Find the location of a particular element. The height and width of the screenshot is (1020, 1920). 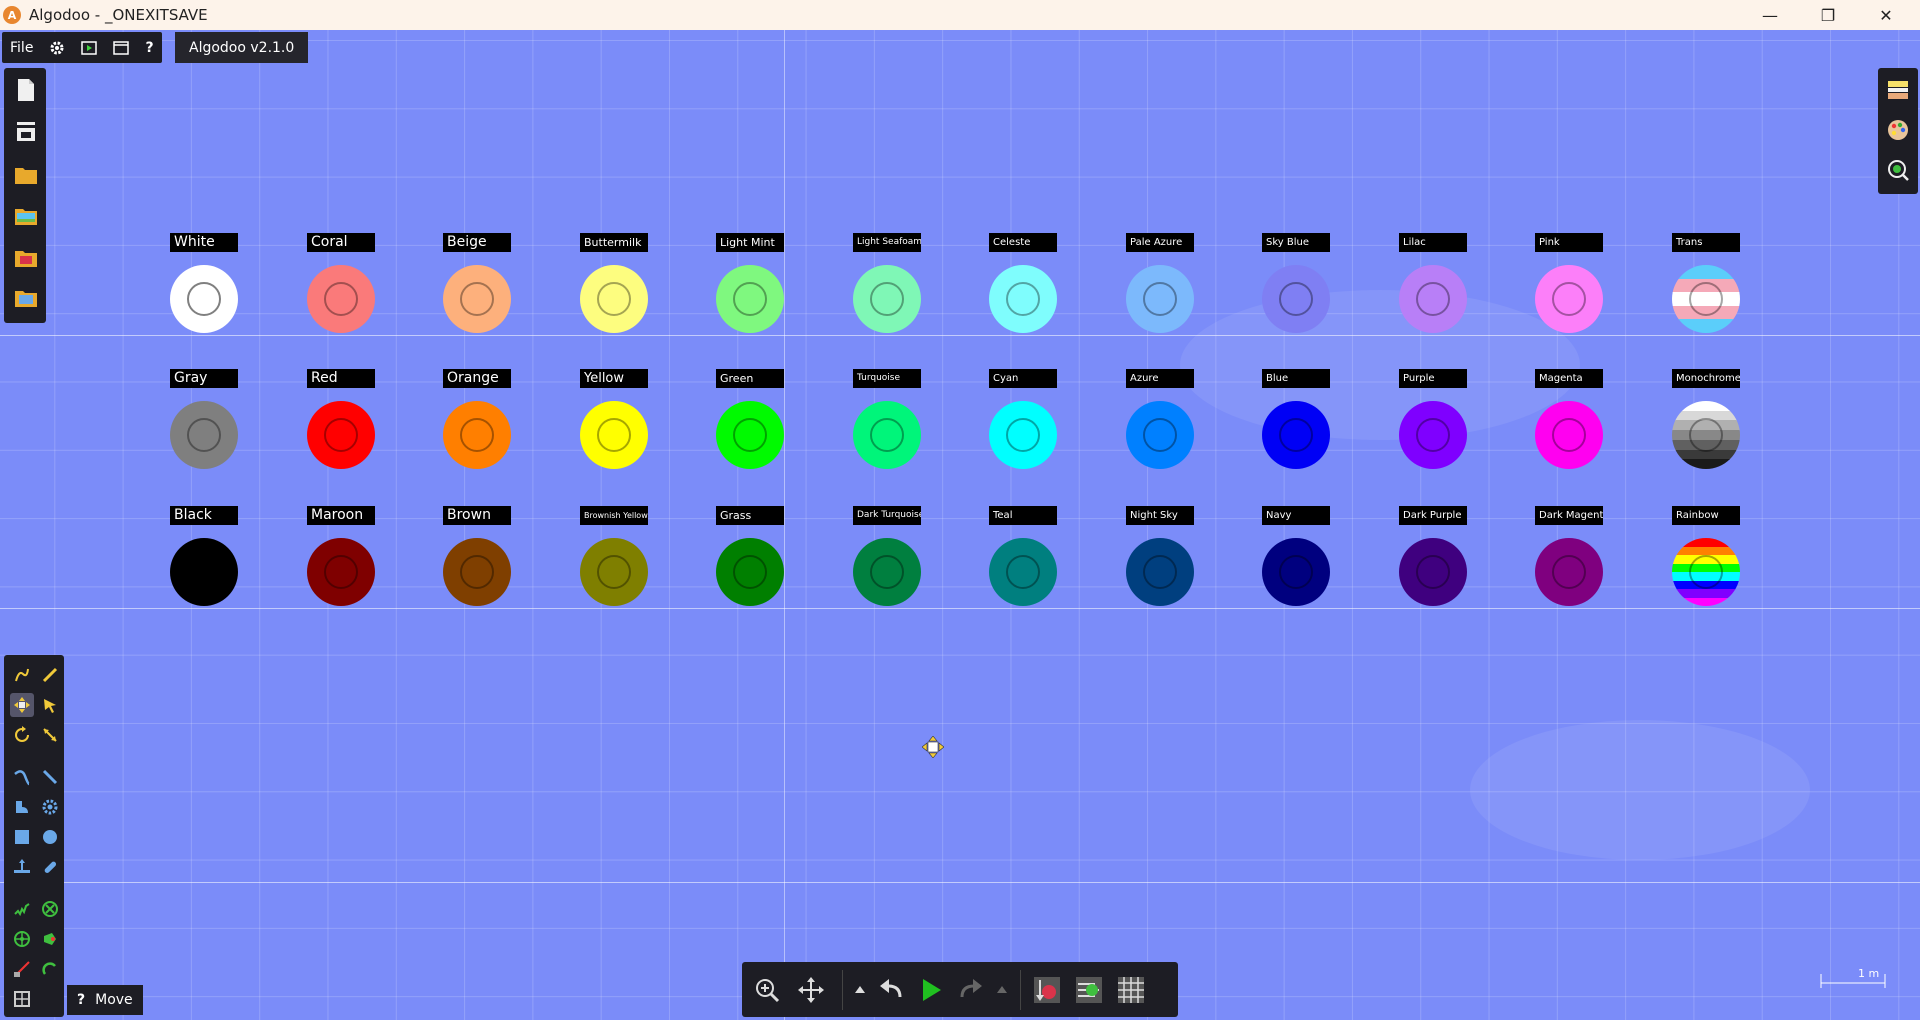

new-scene-icon is located at coordinates (26, 90).